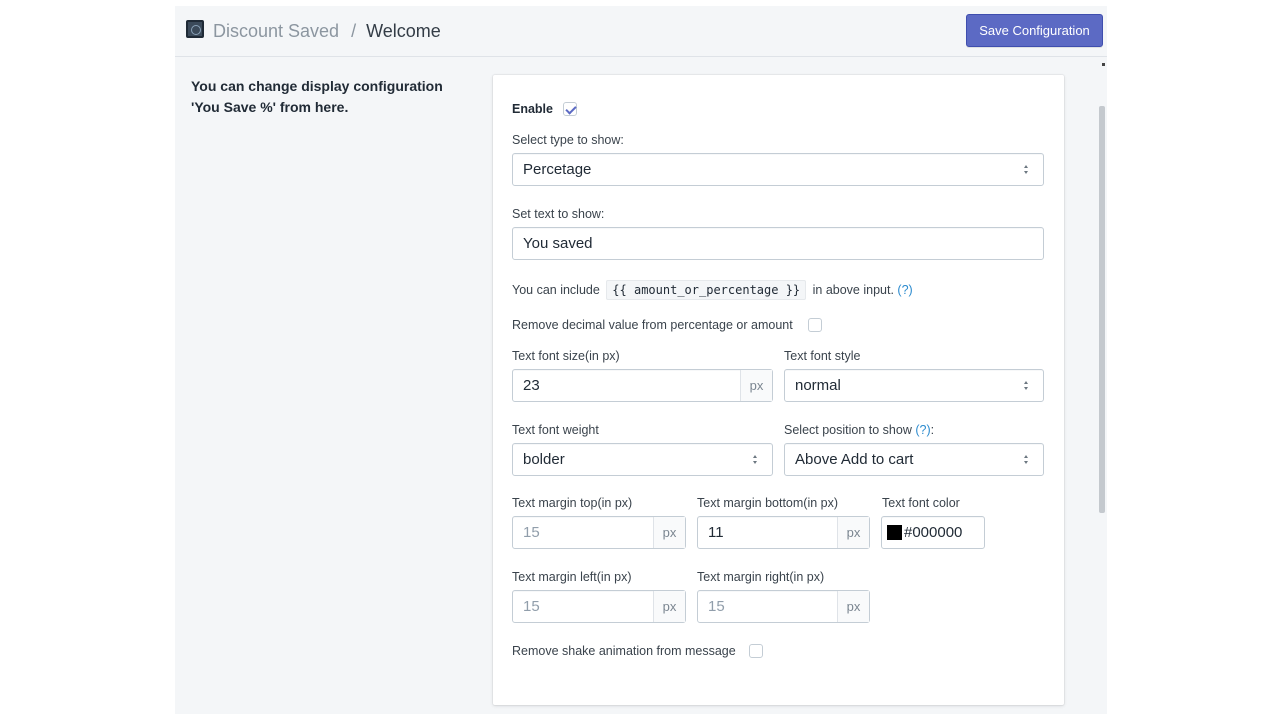  I want to click on position-value: Above Add to cart, so click(854, 459).